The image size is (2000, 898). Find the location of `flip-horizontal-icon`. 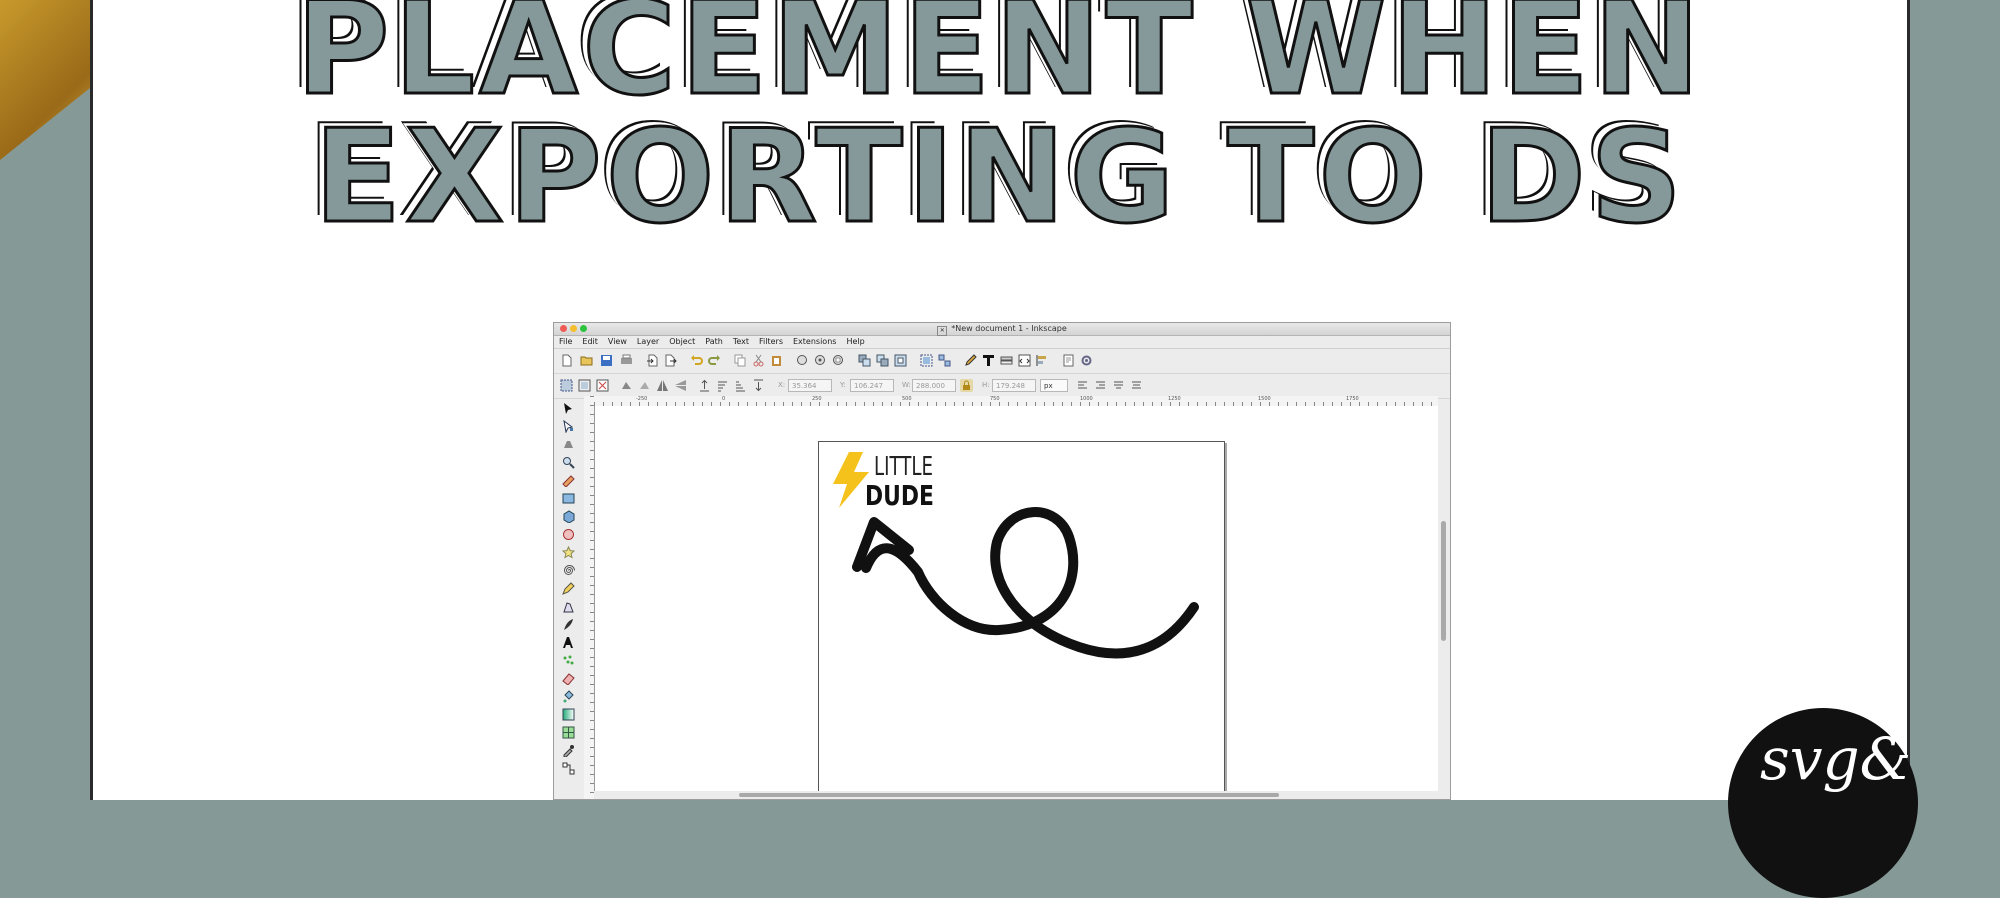

flip-horizontal-icon is located at coordinates (662, 385).